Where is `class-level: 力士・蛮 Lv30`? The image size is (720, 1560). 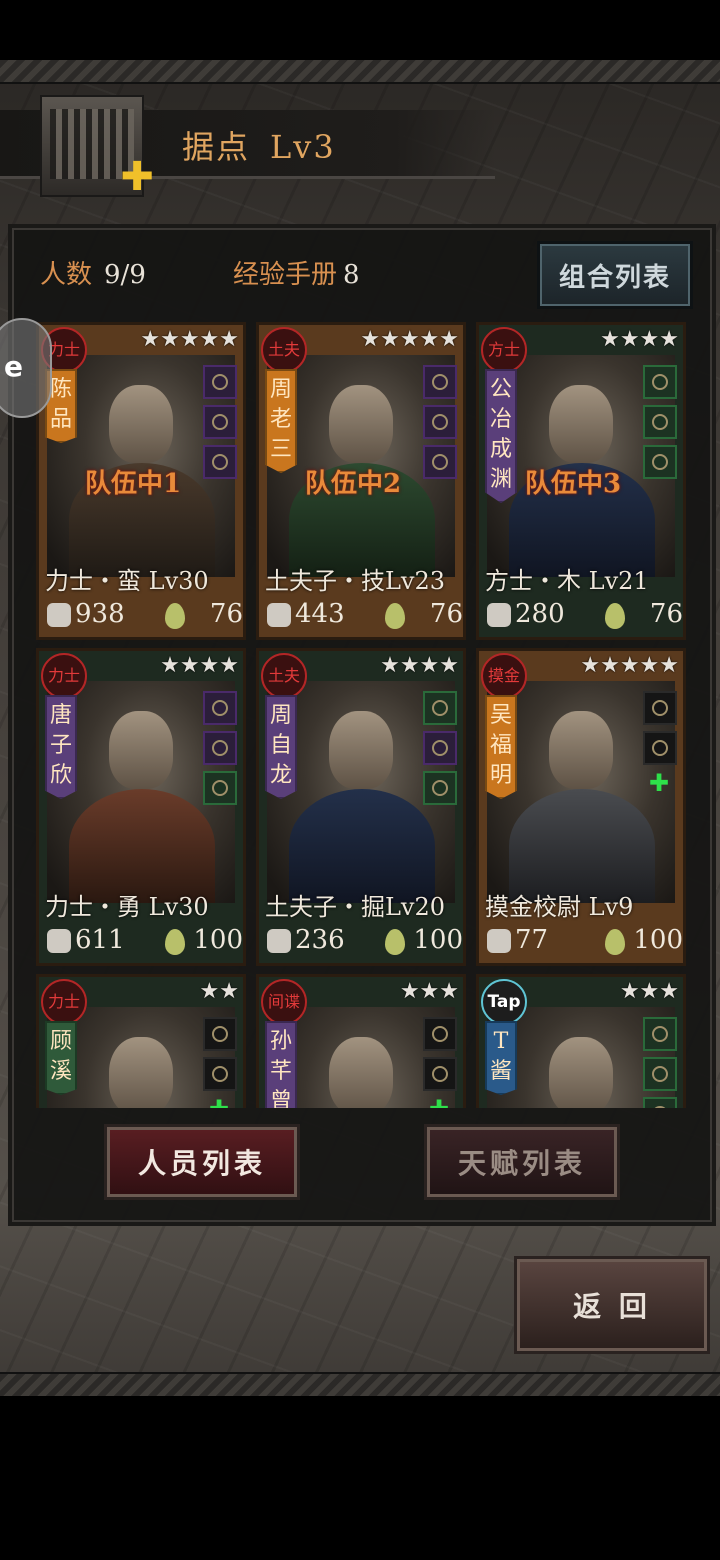 class-level: 力士・蛮 Lv30 is located at coordinates (127, 581).